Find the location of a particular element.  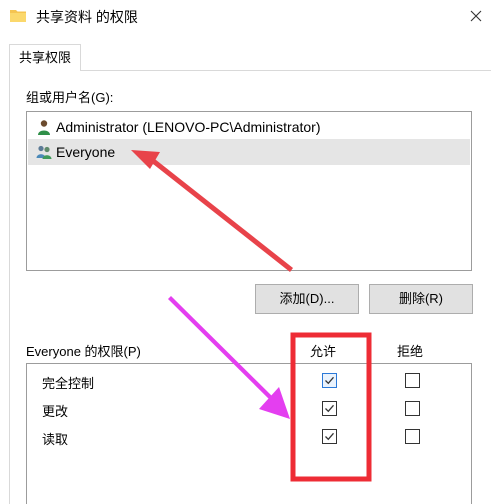

title-bar: 共享资料 的权限 is located at coordinates (245, 16).